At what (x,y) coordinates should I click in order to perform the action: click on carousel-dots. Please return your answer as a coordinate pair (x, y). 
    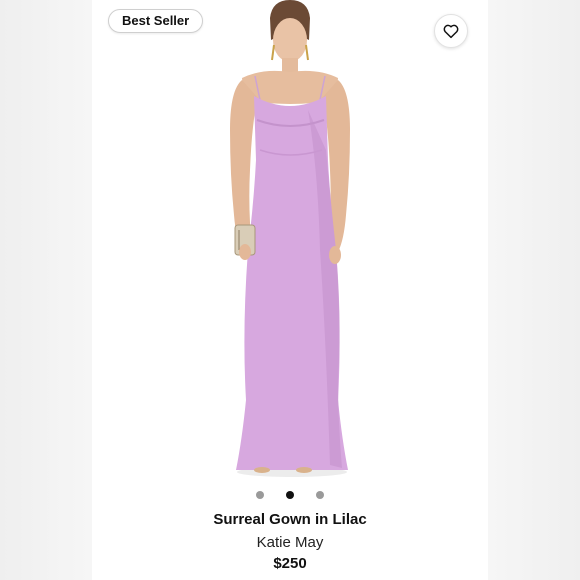
    Looking at the image, I should click on (290, 495).